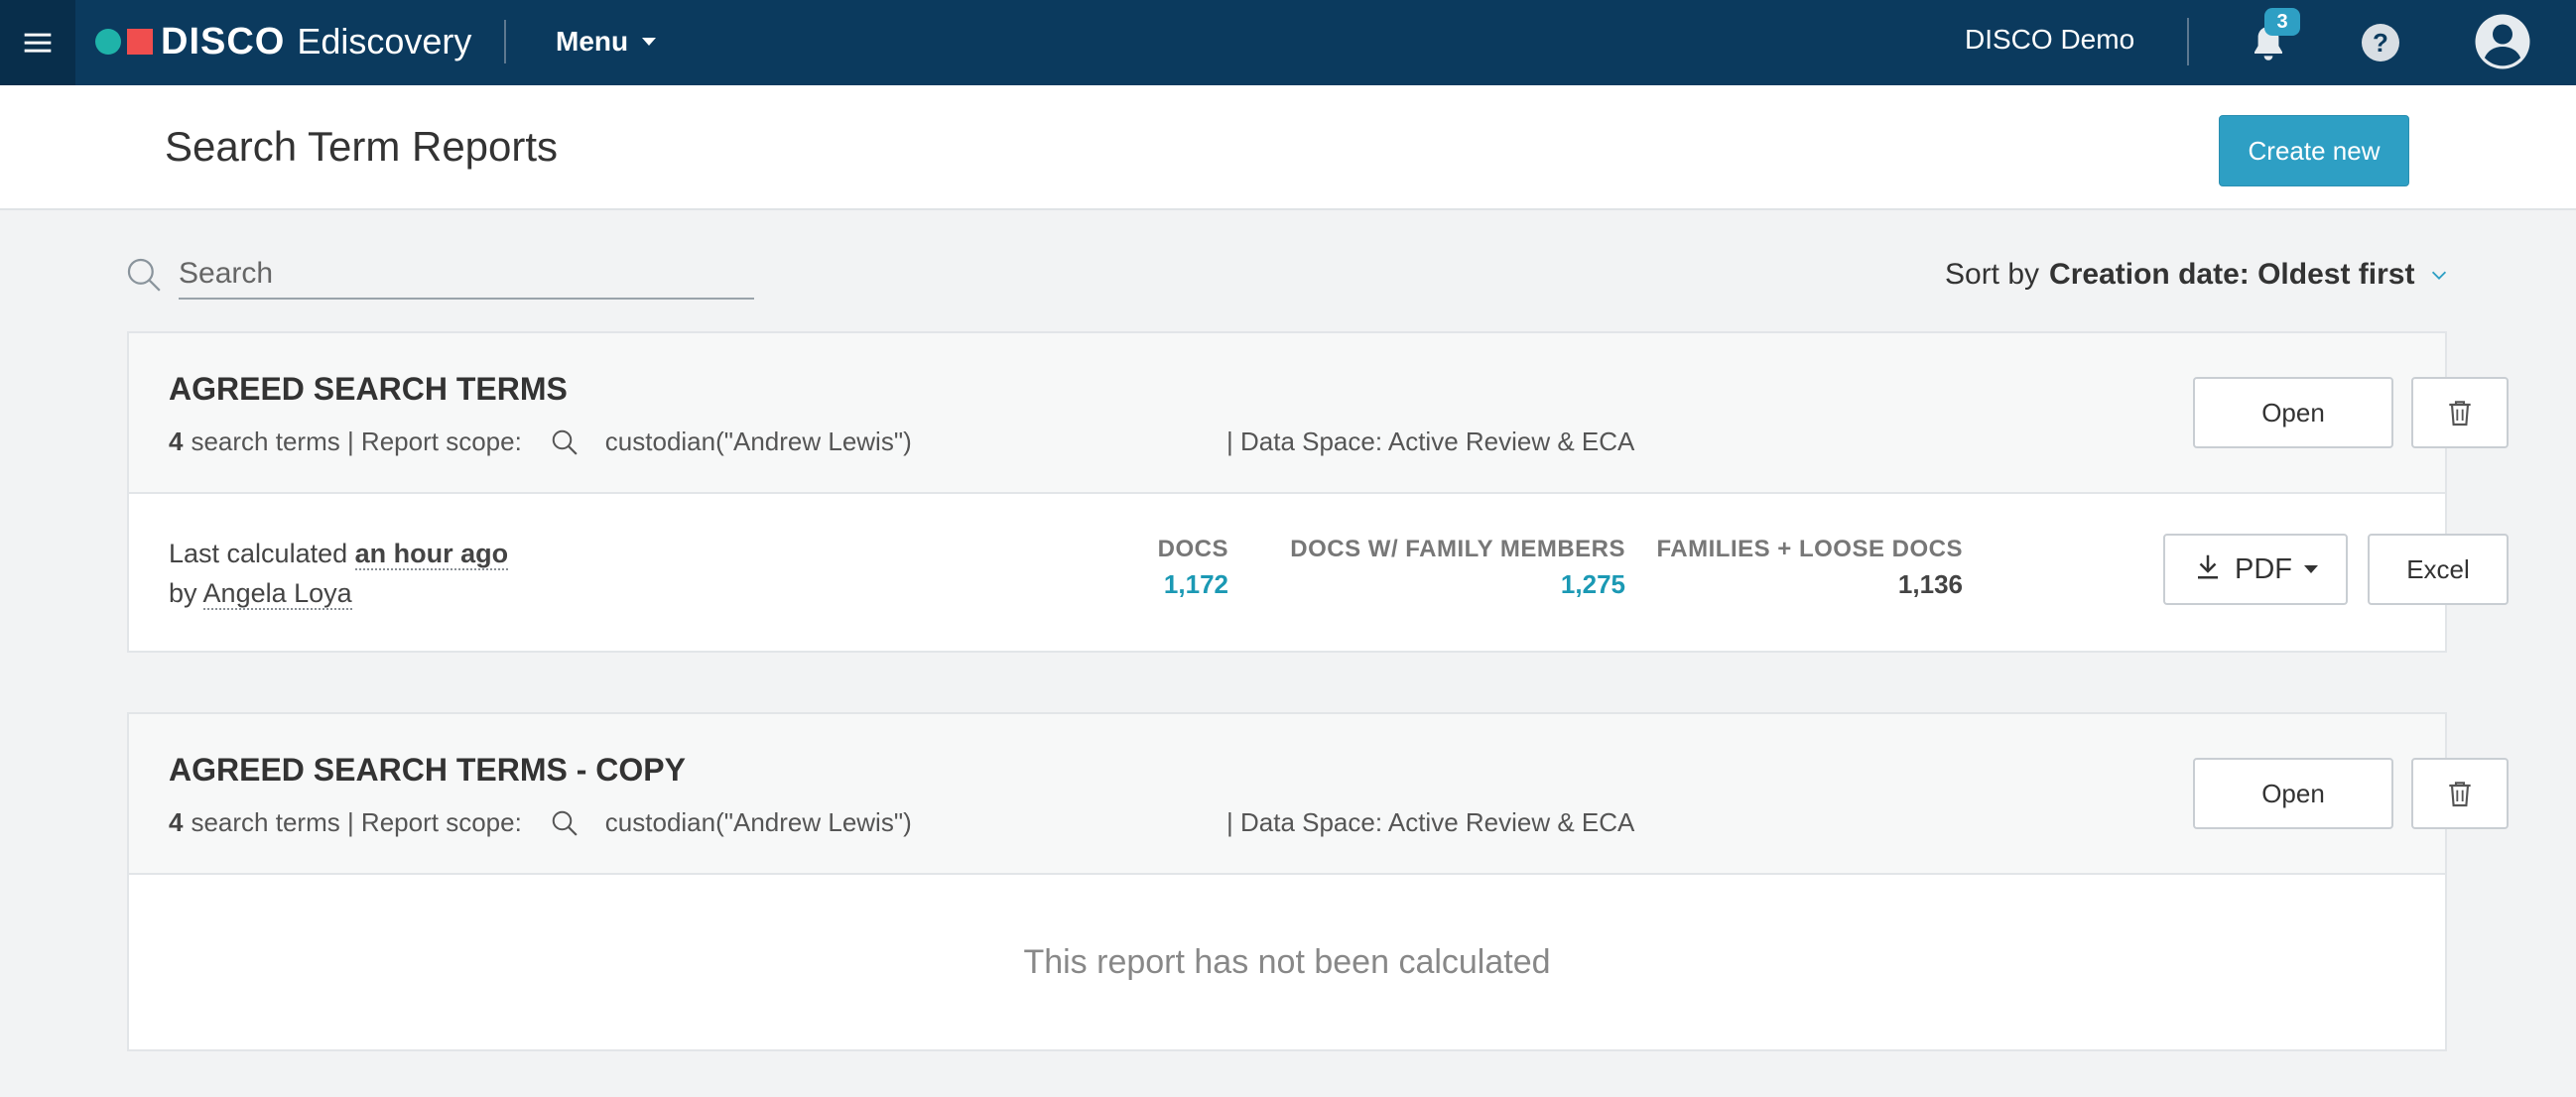 Image resolution: width=2576 pixels, height=1097 pixels. I want to click on excel-export-button: Excel, so click(2439, 569).